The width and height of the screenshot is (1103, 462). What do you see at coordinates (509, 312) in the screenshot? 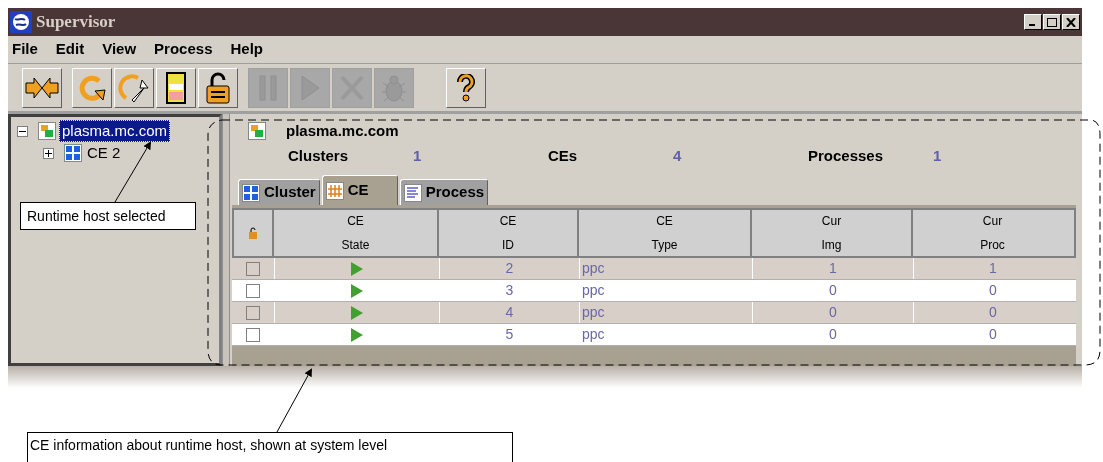
I see `table-cell-text: 4` at bounding box center [509, 312].